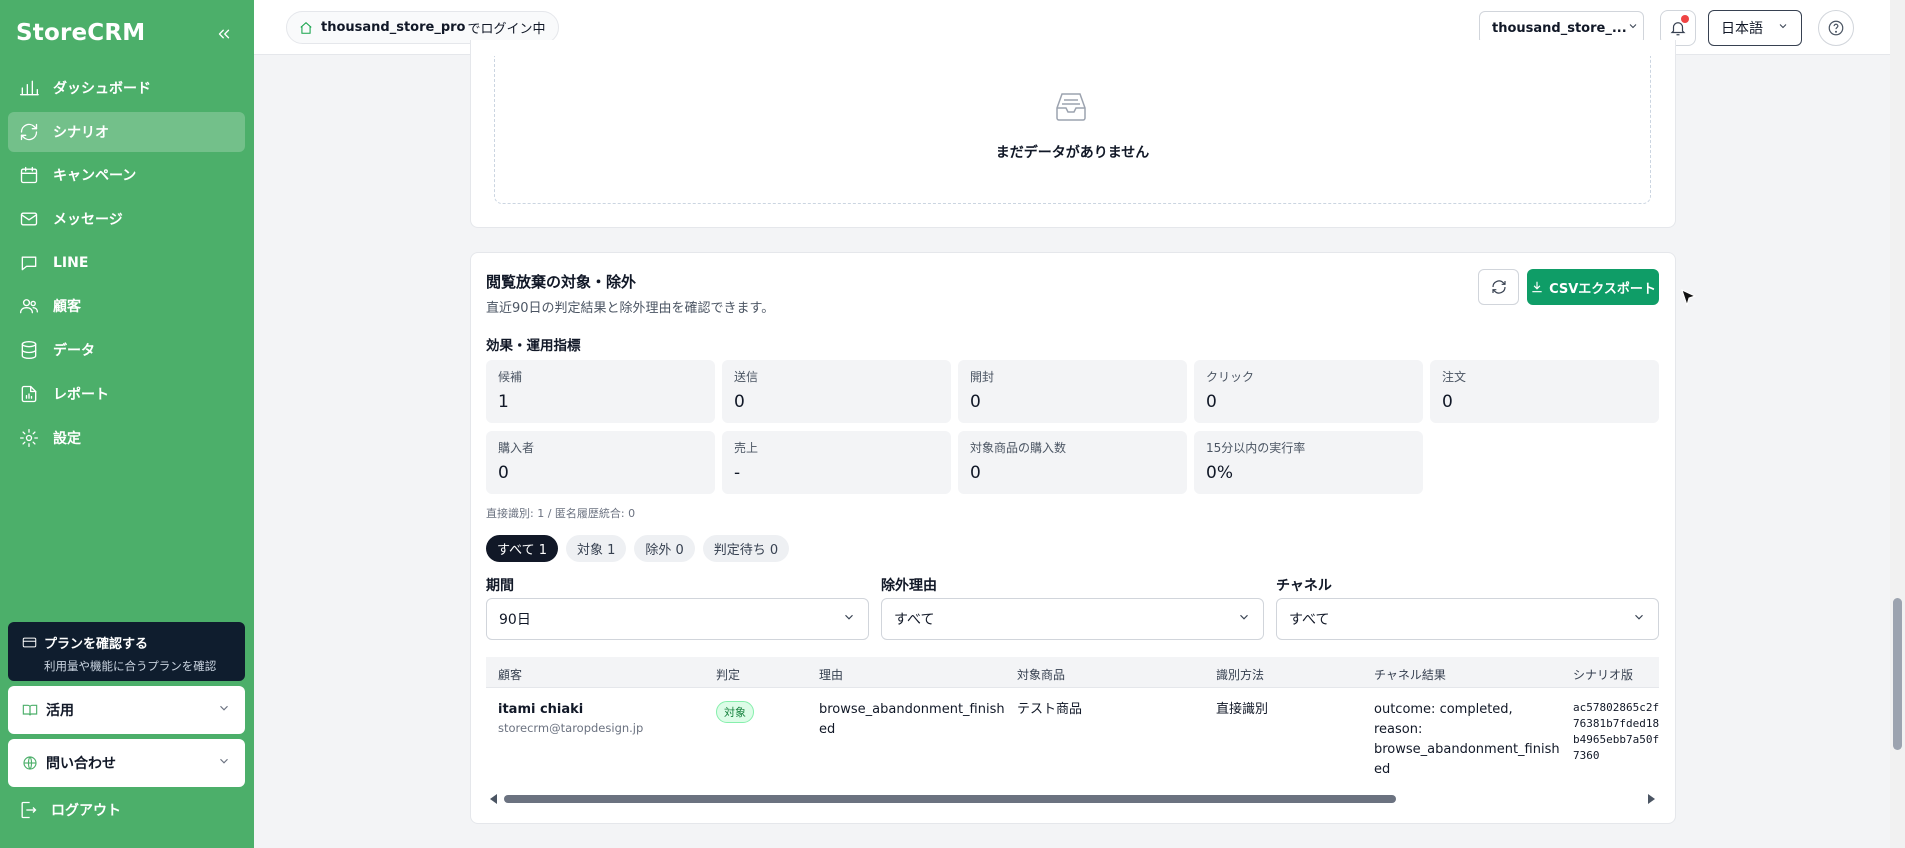 The height and width of the screenshot is (848, 1905). I want to click on sidebar-item-dashboard: ダッシュボード, so click(126, 88).